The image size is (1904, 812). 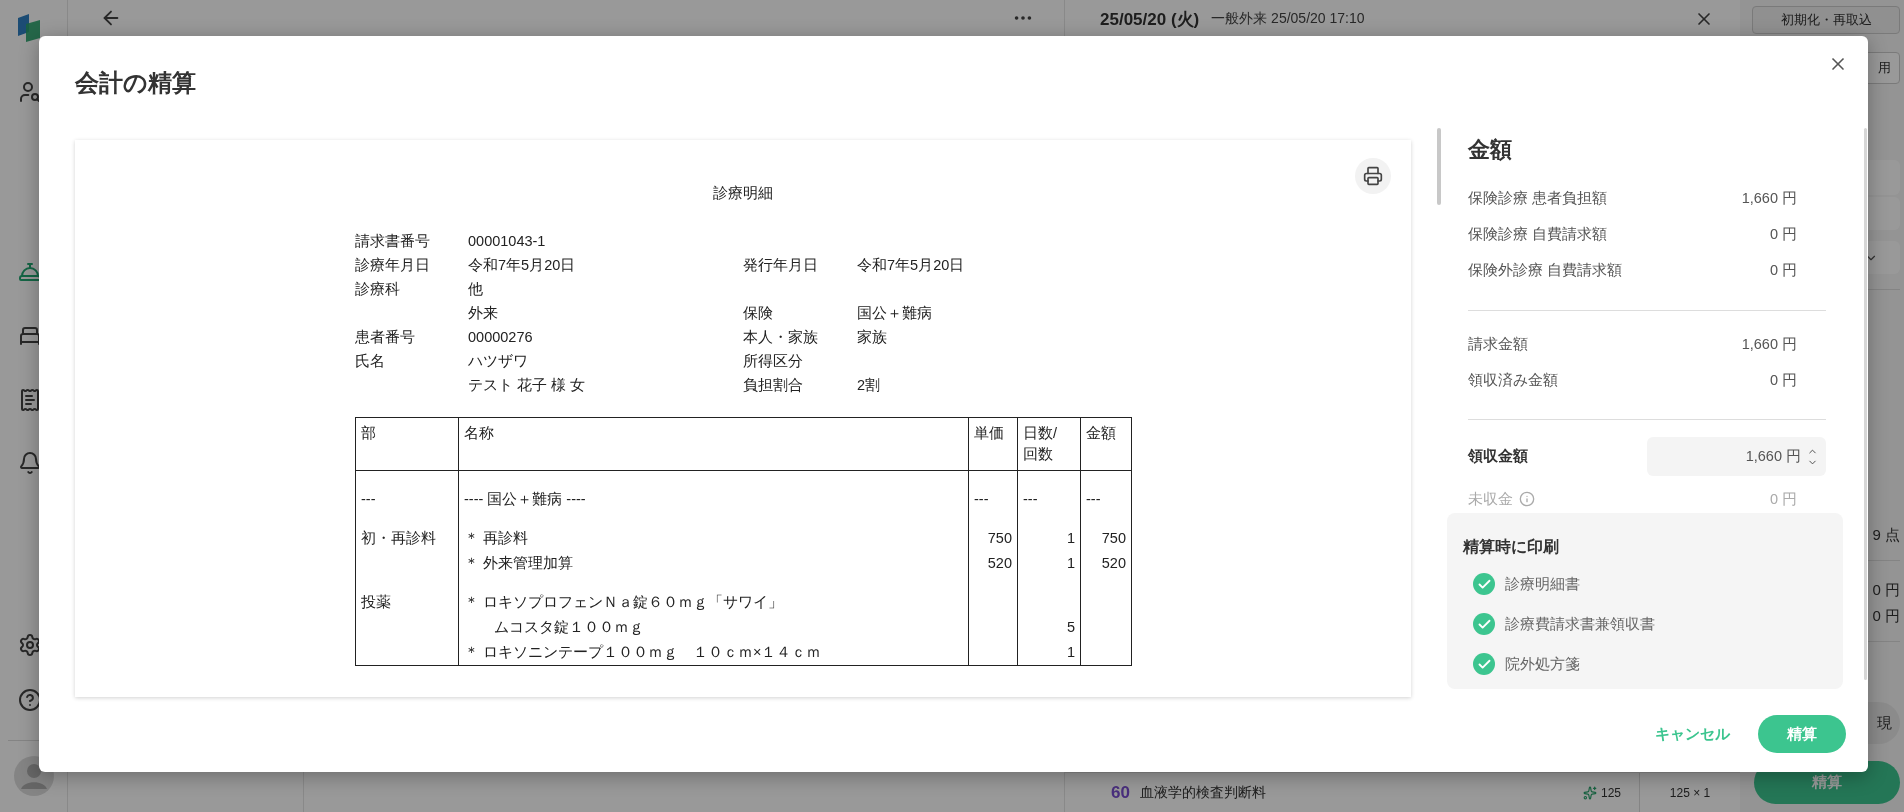 I want to click on section-title: 金額, so click(x=1490, y=150).